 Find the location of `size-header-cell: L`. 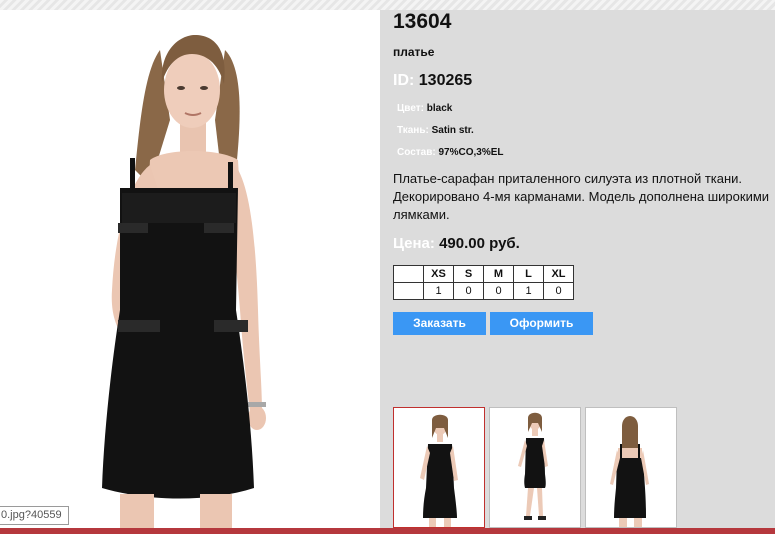

size-header-cell: L is located at coordinates (528, 274).